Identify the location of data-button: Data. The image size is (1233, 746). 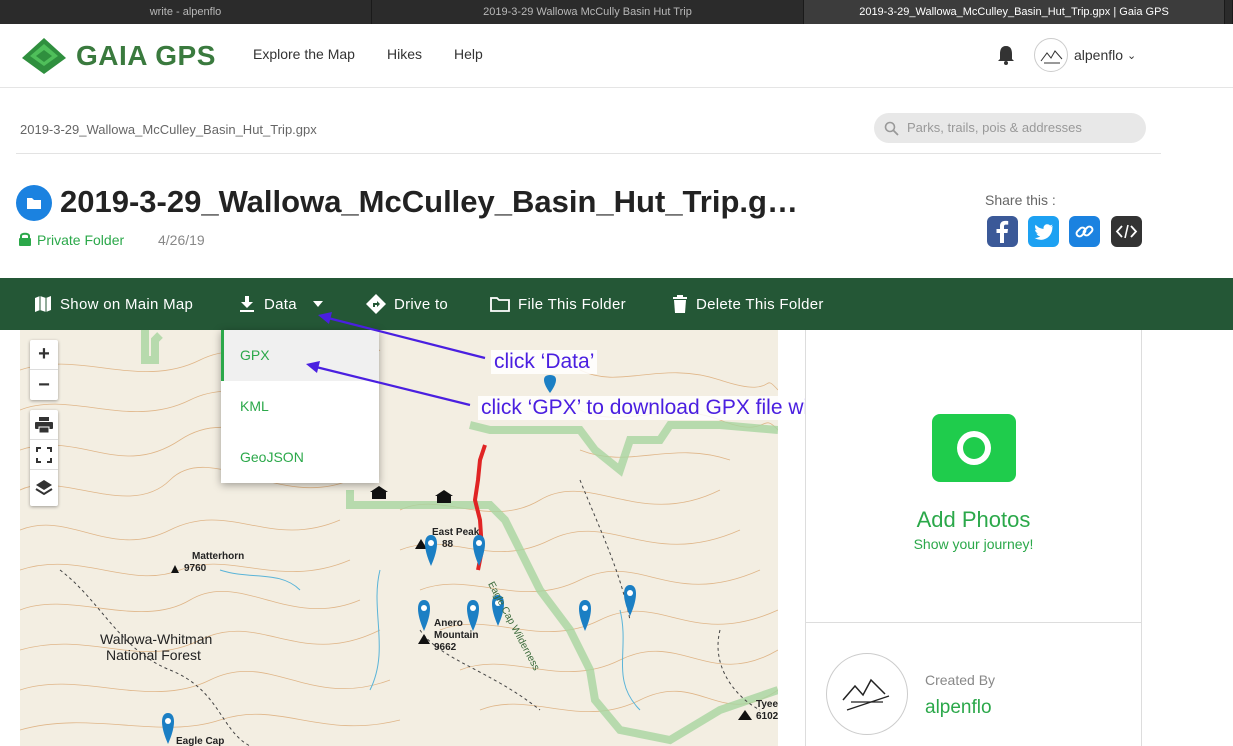
(284, 304).